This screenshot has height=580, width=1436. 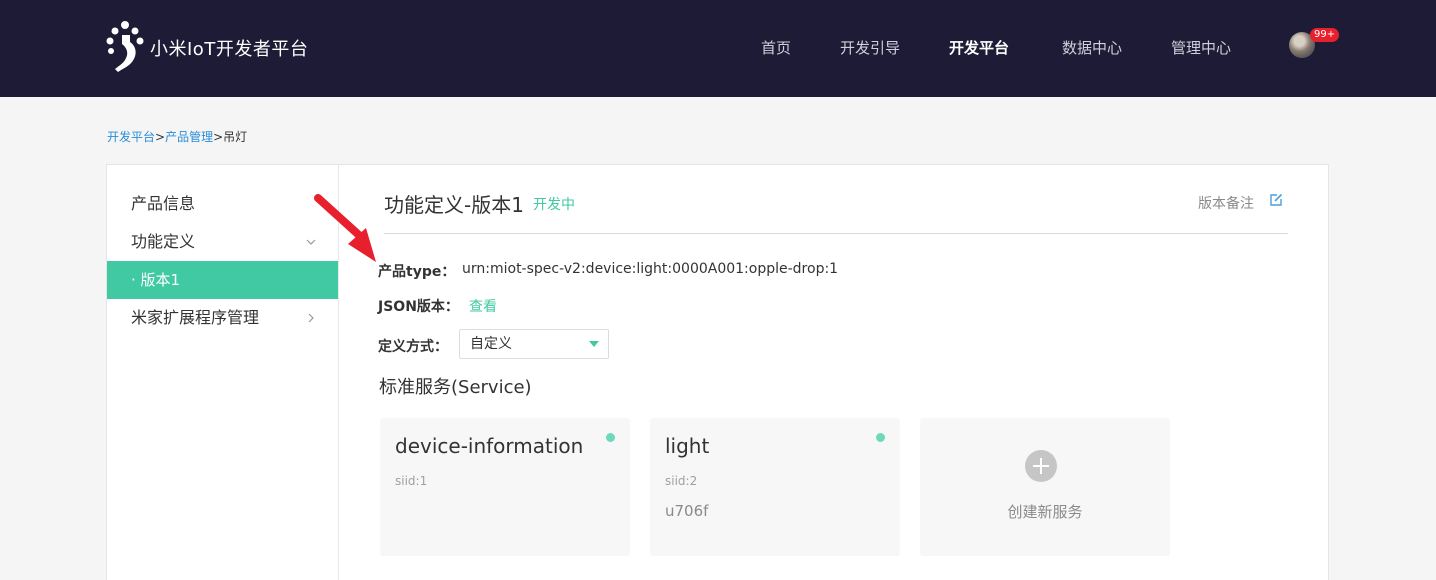 What do you see at coordinates (534, 344) in the screenshot?
I see `define-method-select: 自定义` at bounding box center [534, 344].